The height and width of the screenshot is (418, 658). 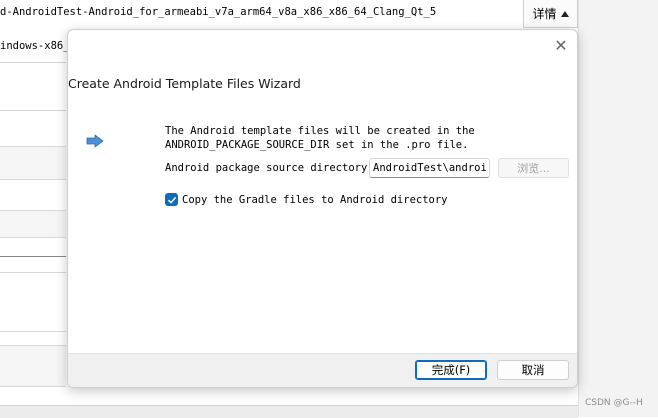 I want to click on chevron-up-icon, so click(x=564, y=13).